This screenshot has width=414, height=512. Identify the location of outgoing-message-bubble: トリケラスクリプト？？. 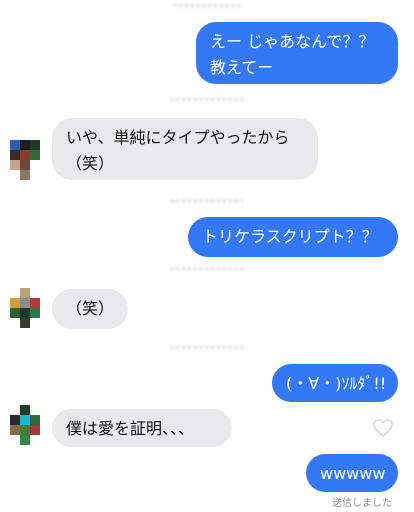
(293, 237).